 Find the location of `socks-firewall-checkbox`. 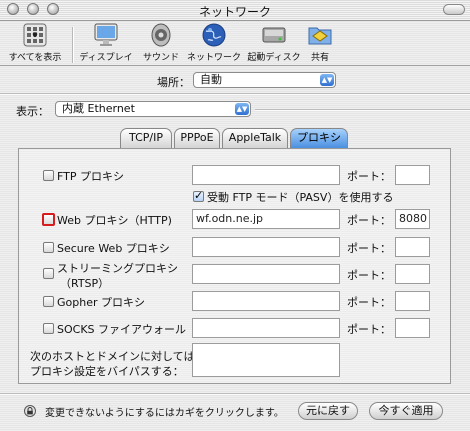

socks-firewall-checkbox is located at coordinates (48, 328).